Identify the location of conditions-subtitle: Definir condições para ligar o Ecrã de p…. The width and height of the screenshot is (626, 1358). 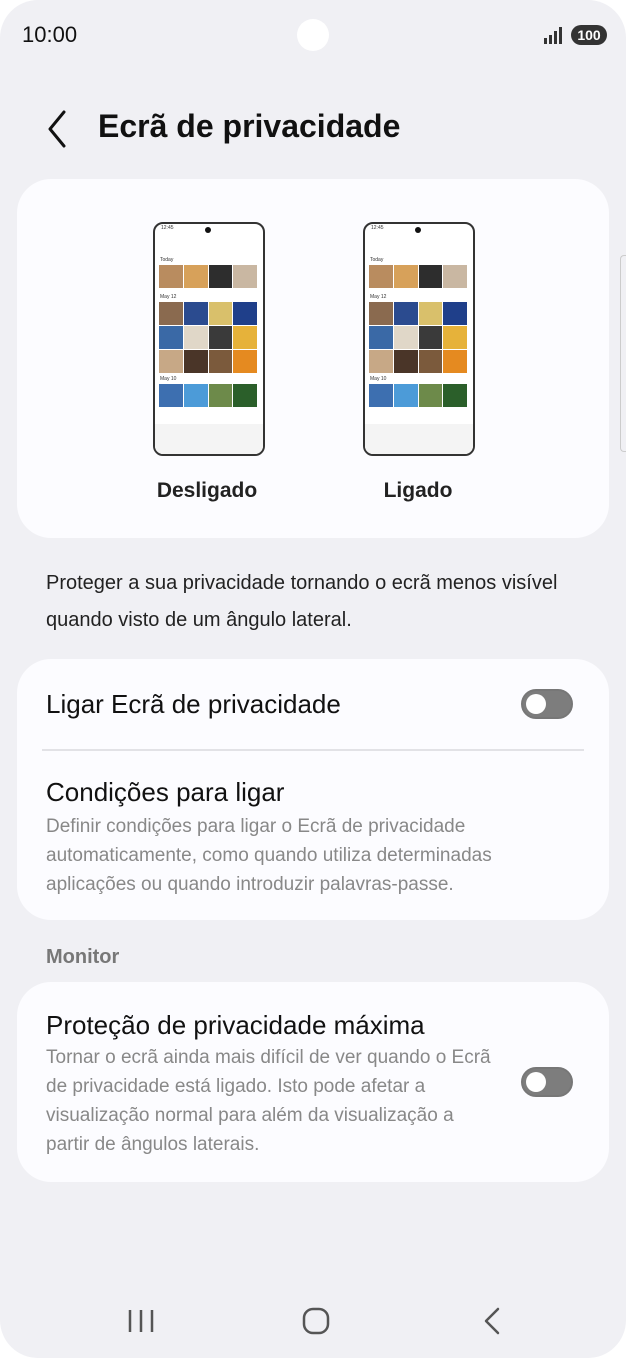
(269, 855).